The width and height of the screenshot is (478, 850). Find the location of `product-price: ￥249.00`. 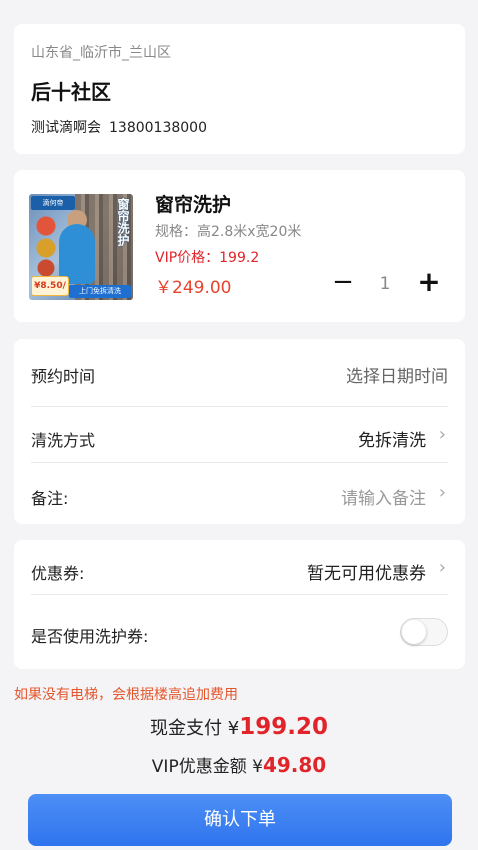

product-price: ￥249.00 is located at coordinates (193, 288).